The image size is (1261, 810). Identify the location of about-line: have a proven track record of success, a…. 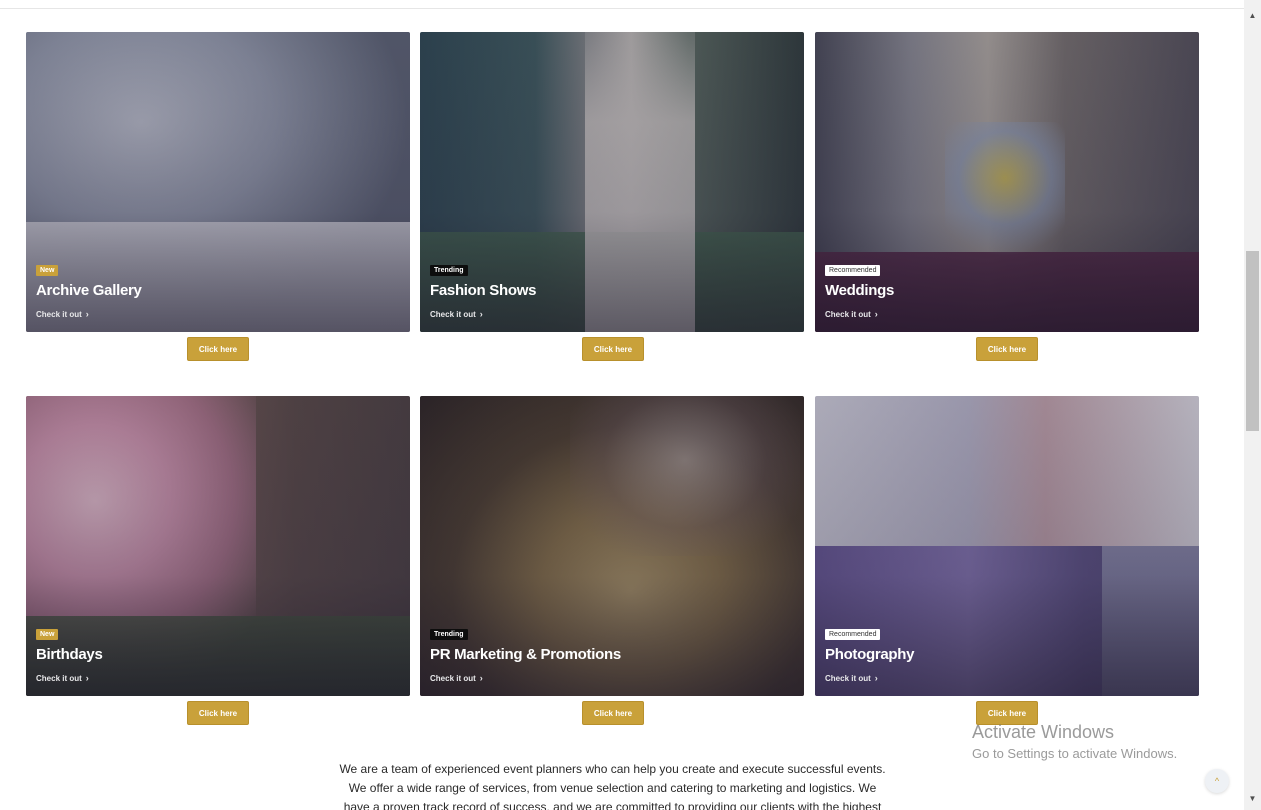
(612, 805).